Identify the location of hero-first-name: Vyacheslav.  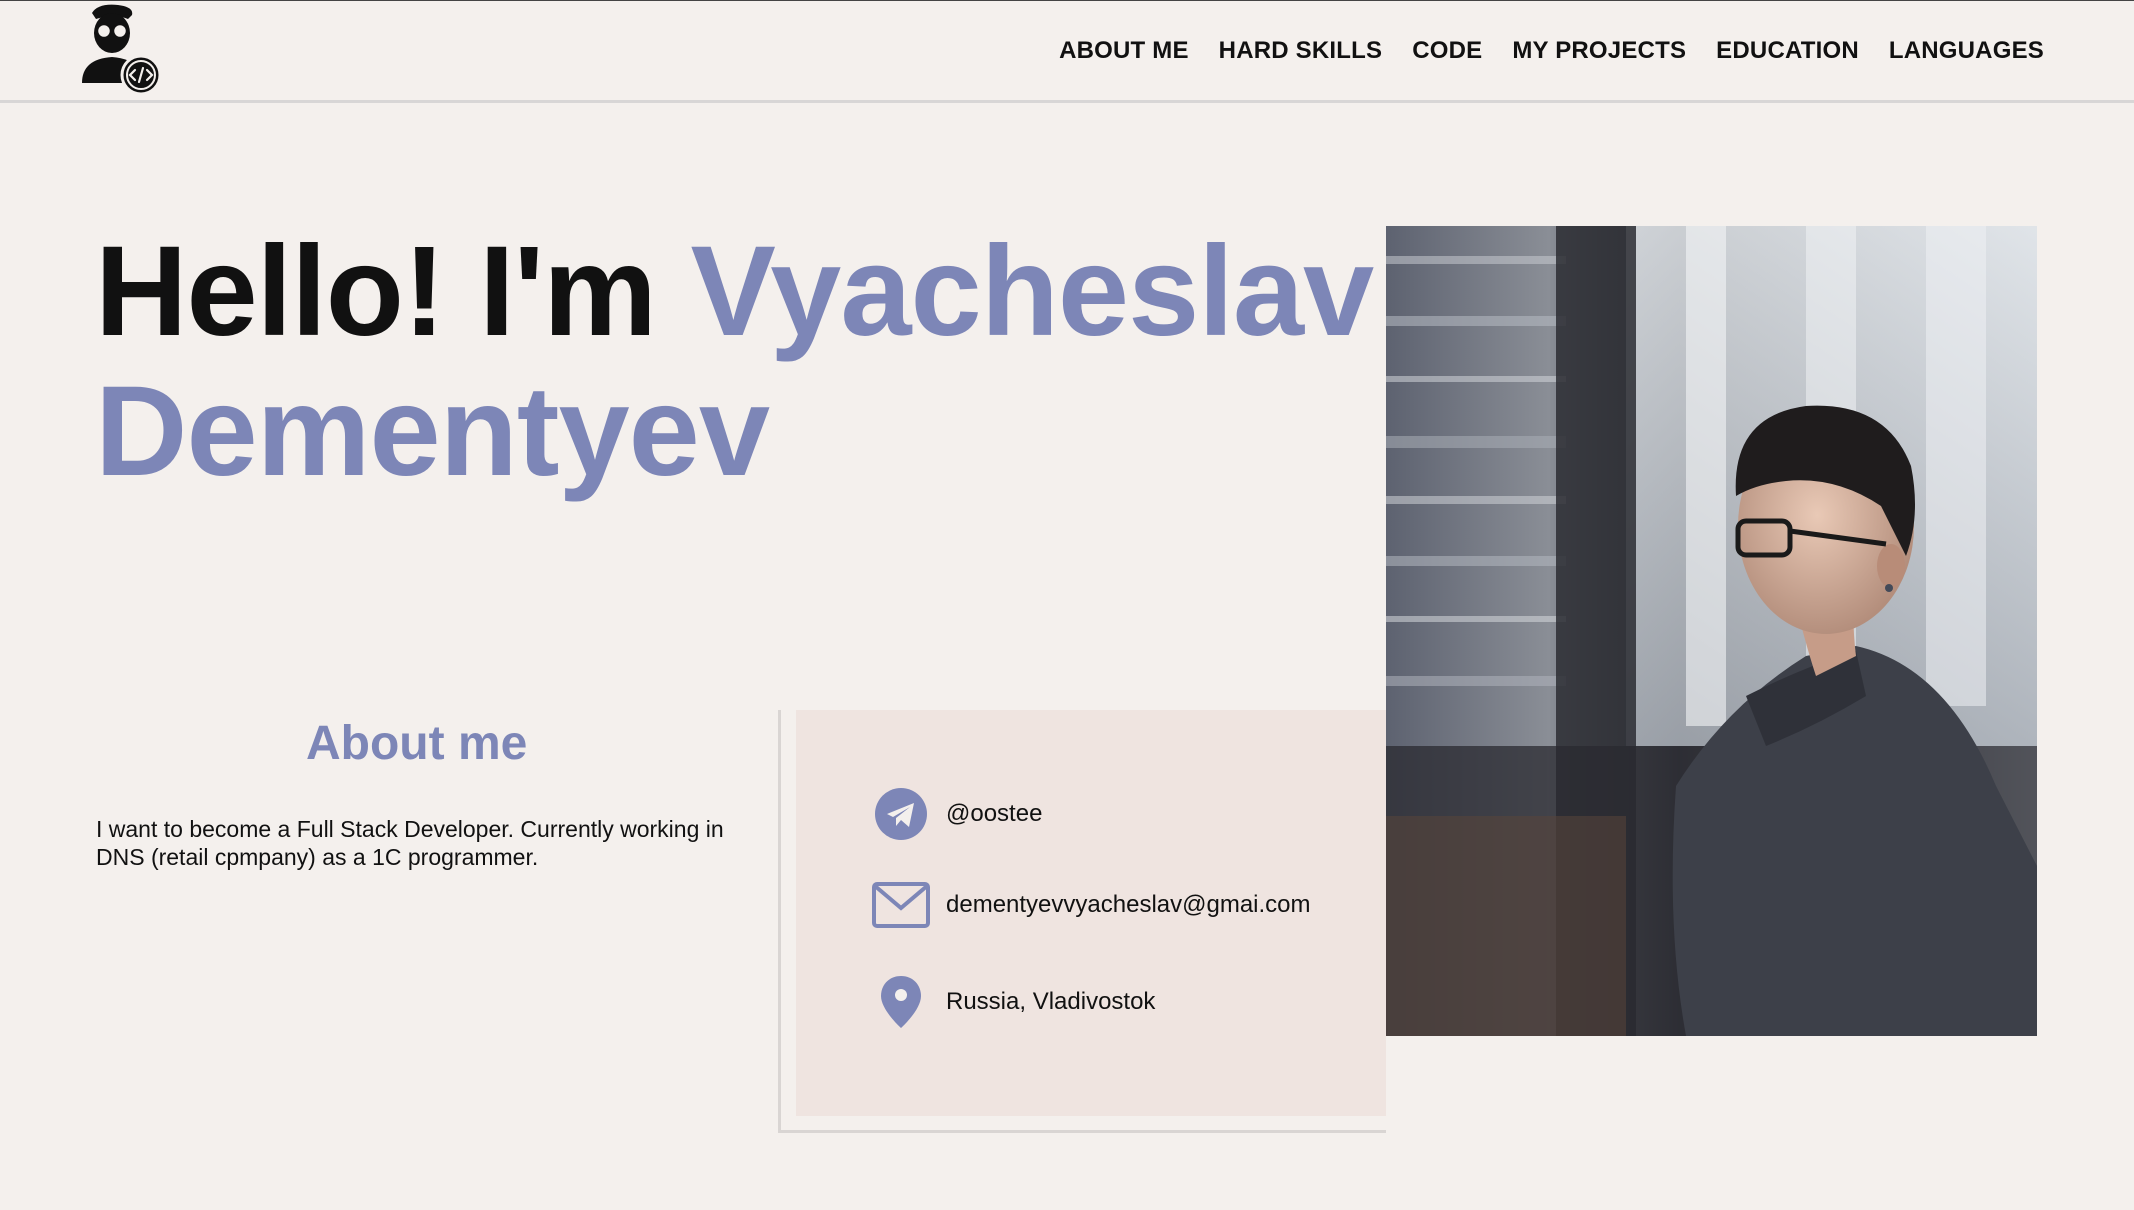
(1032, 291).